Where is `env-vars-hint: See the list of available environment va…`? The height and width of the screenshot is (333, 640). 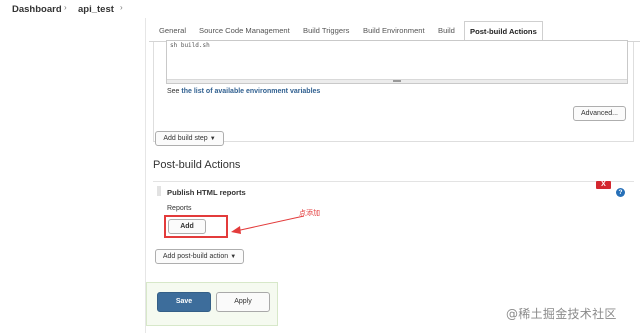 env-vars-hint: See the list of available environment va… is located at coordinates (243, 91).